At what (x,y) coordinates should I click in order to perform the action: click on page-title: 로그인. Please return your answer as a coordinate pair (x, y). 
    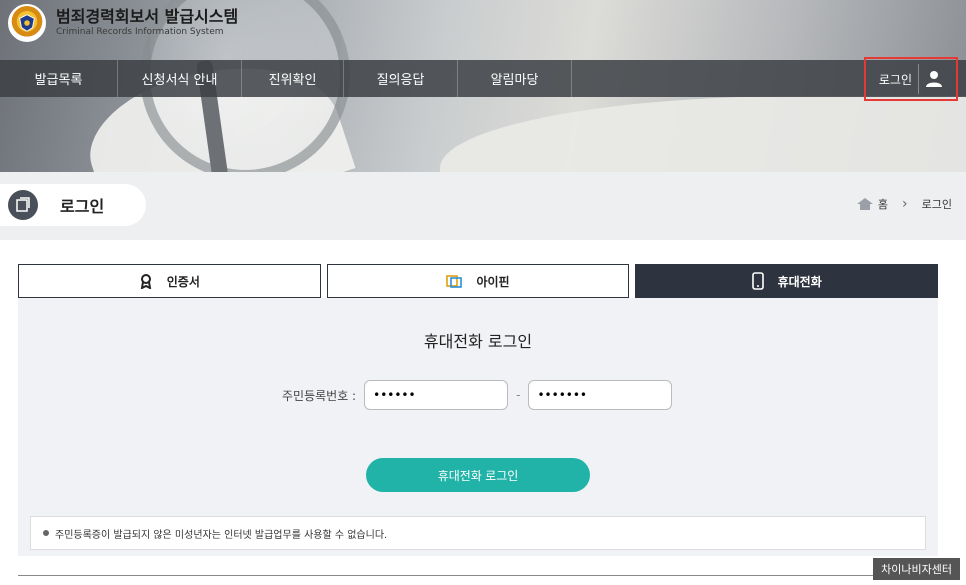
    Looking at the image, I should click on (73, 205).